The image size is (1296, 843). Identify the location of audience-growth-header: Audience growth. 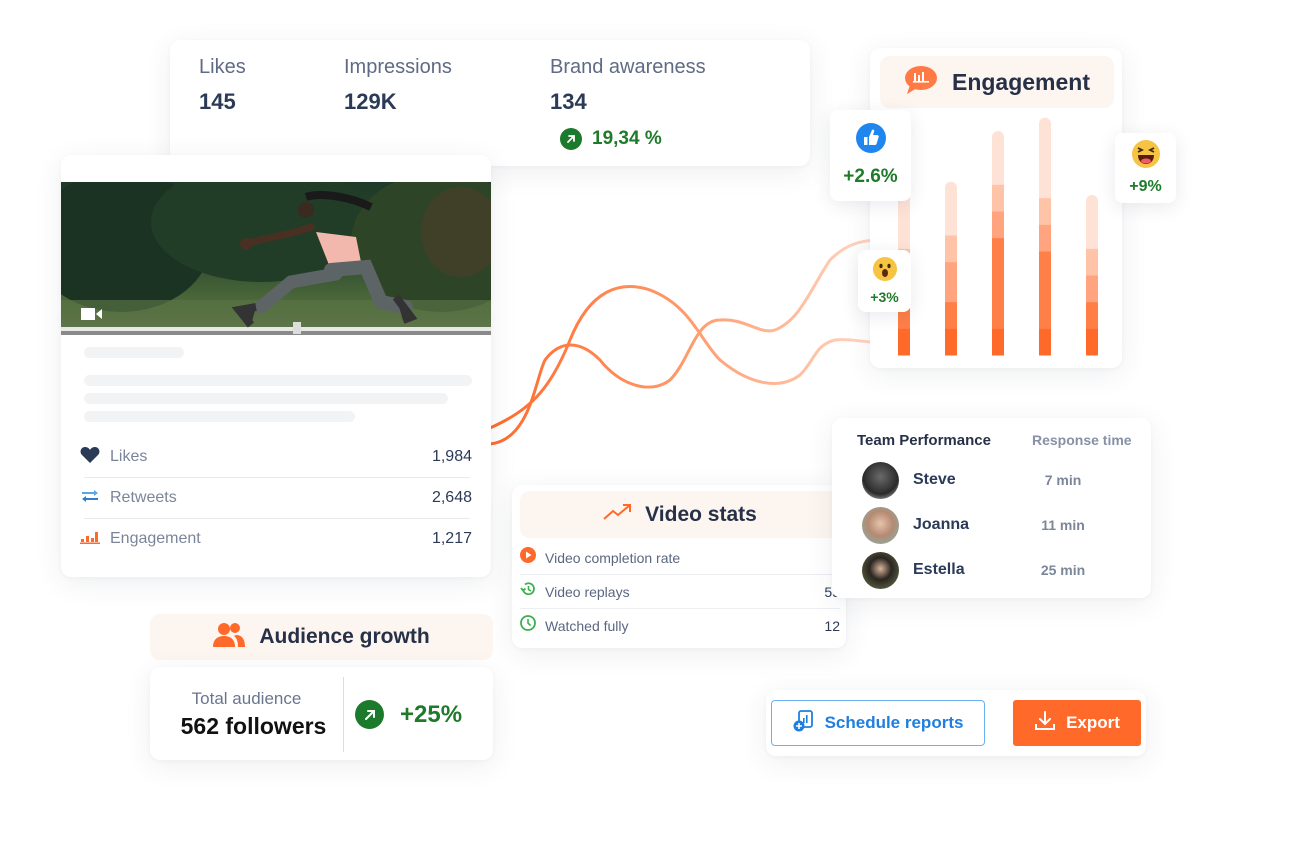
(321, 637).